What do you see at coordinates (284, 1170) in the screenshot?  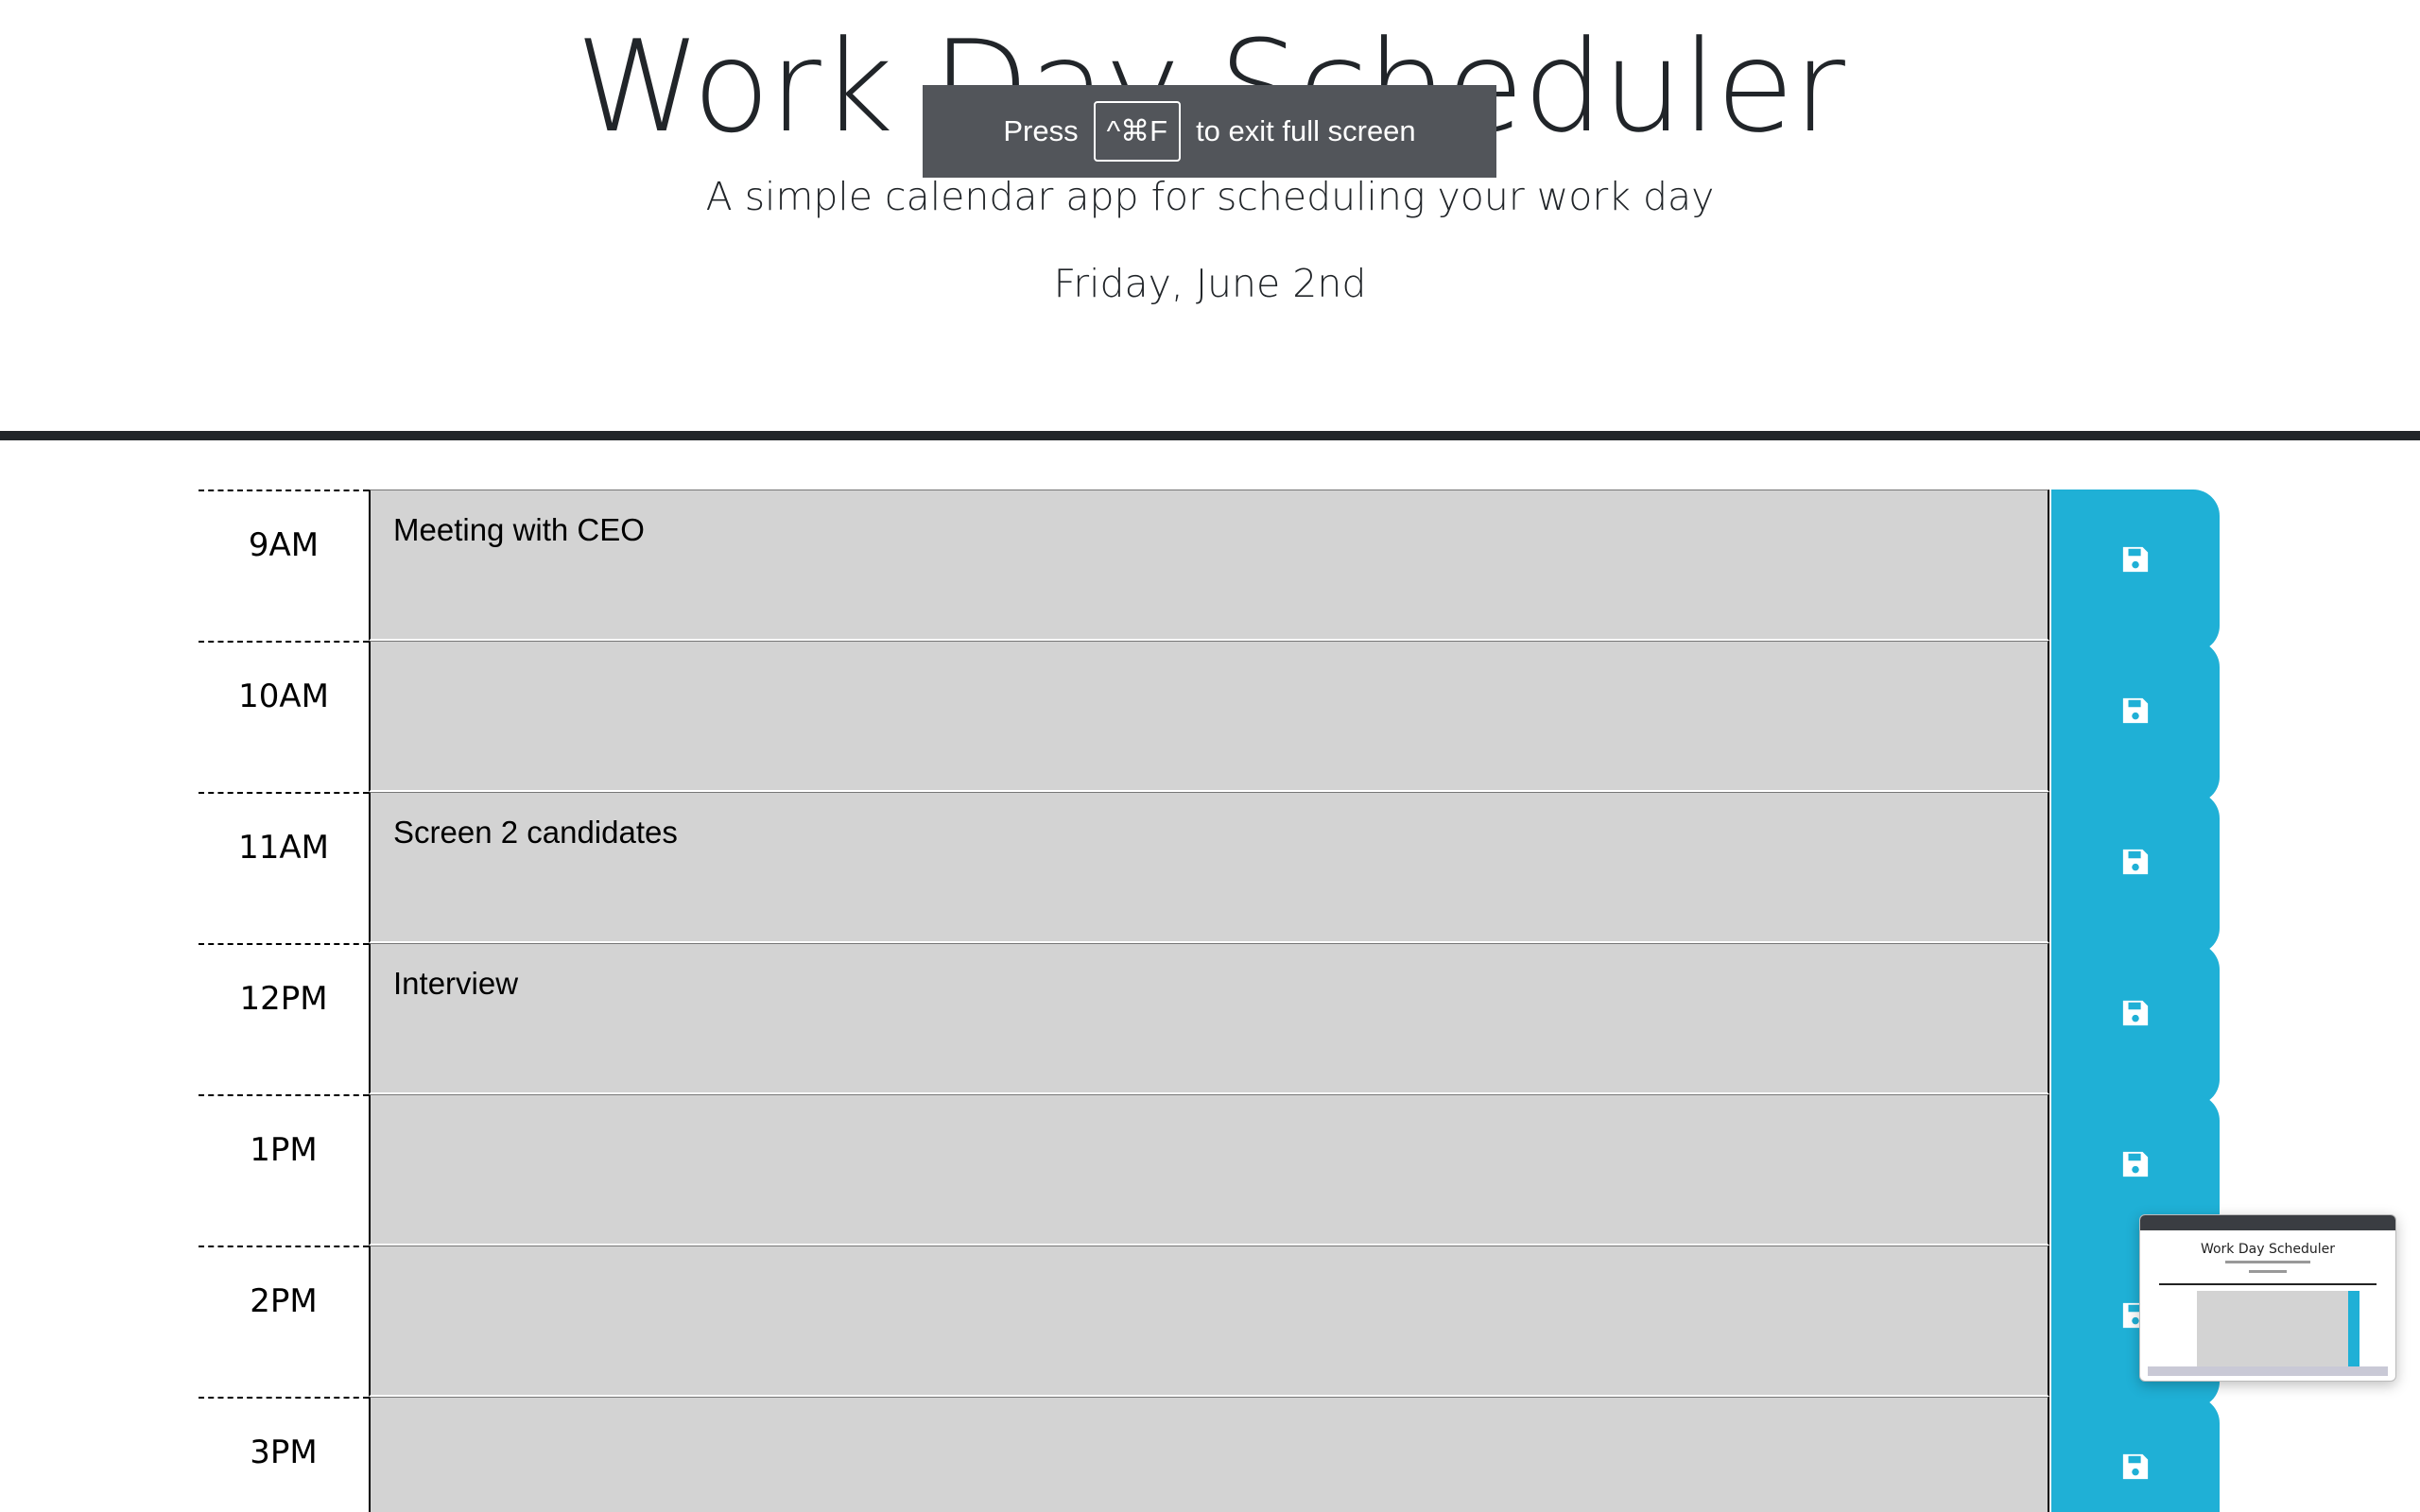 I see `hour-label: 1PM` at bounding box center [284, 1170].